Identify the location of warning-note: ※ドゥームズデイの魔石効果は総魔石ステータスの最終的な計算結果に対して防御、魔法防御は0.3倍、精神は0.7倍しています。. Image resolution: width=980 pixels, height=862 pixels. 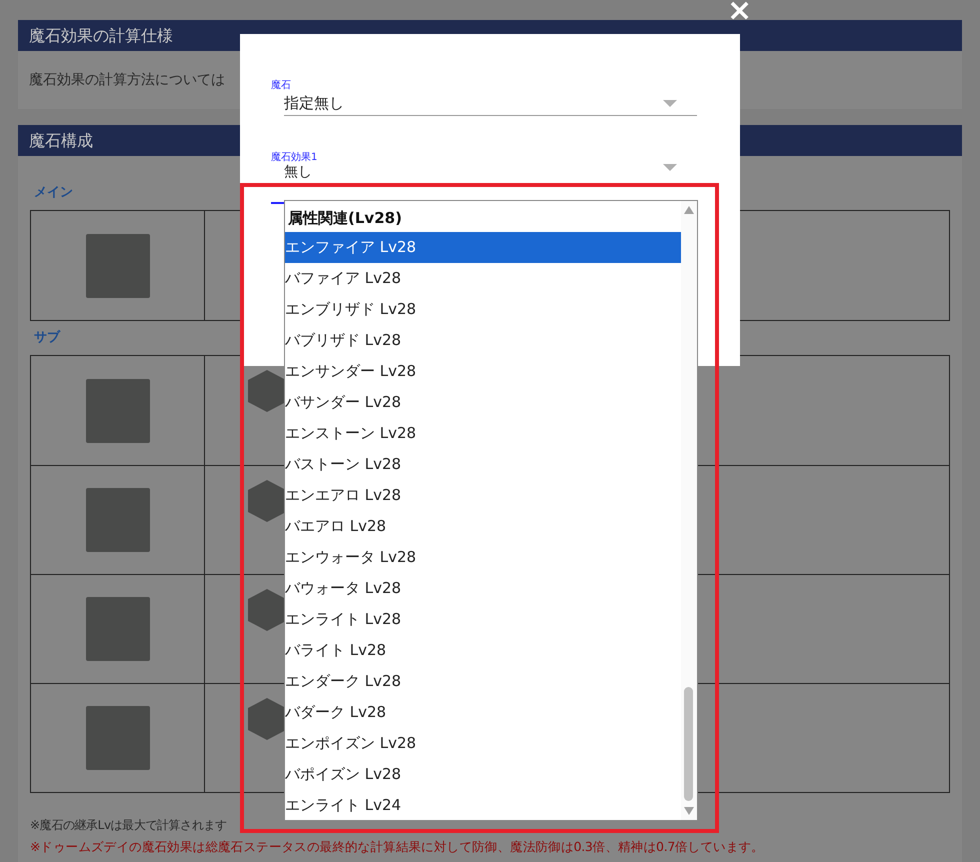
(397, 846).